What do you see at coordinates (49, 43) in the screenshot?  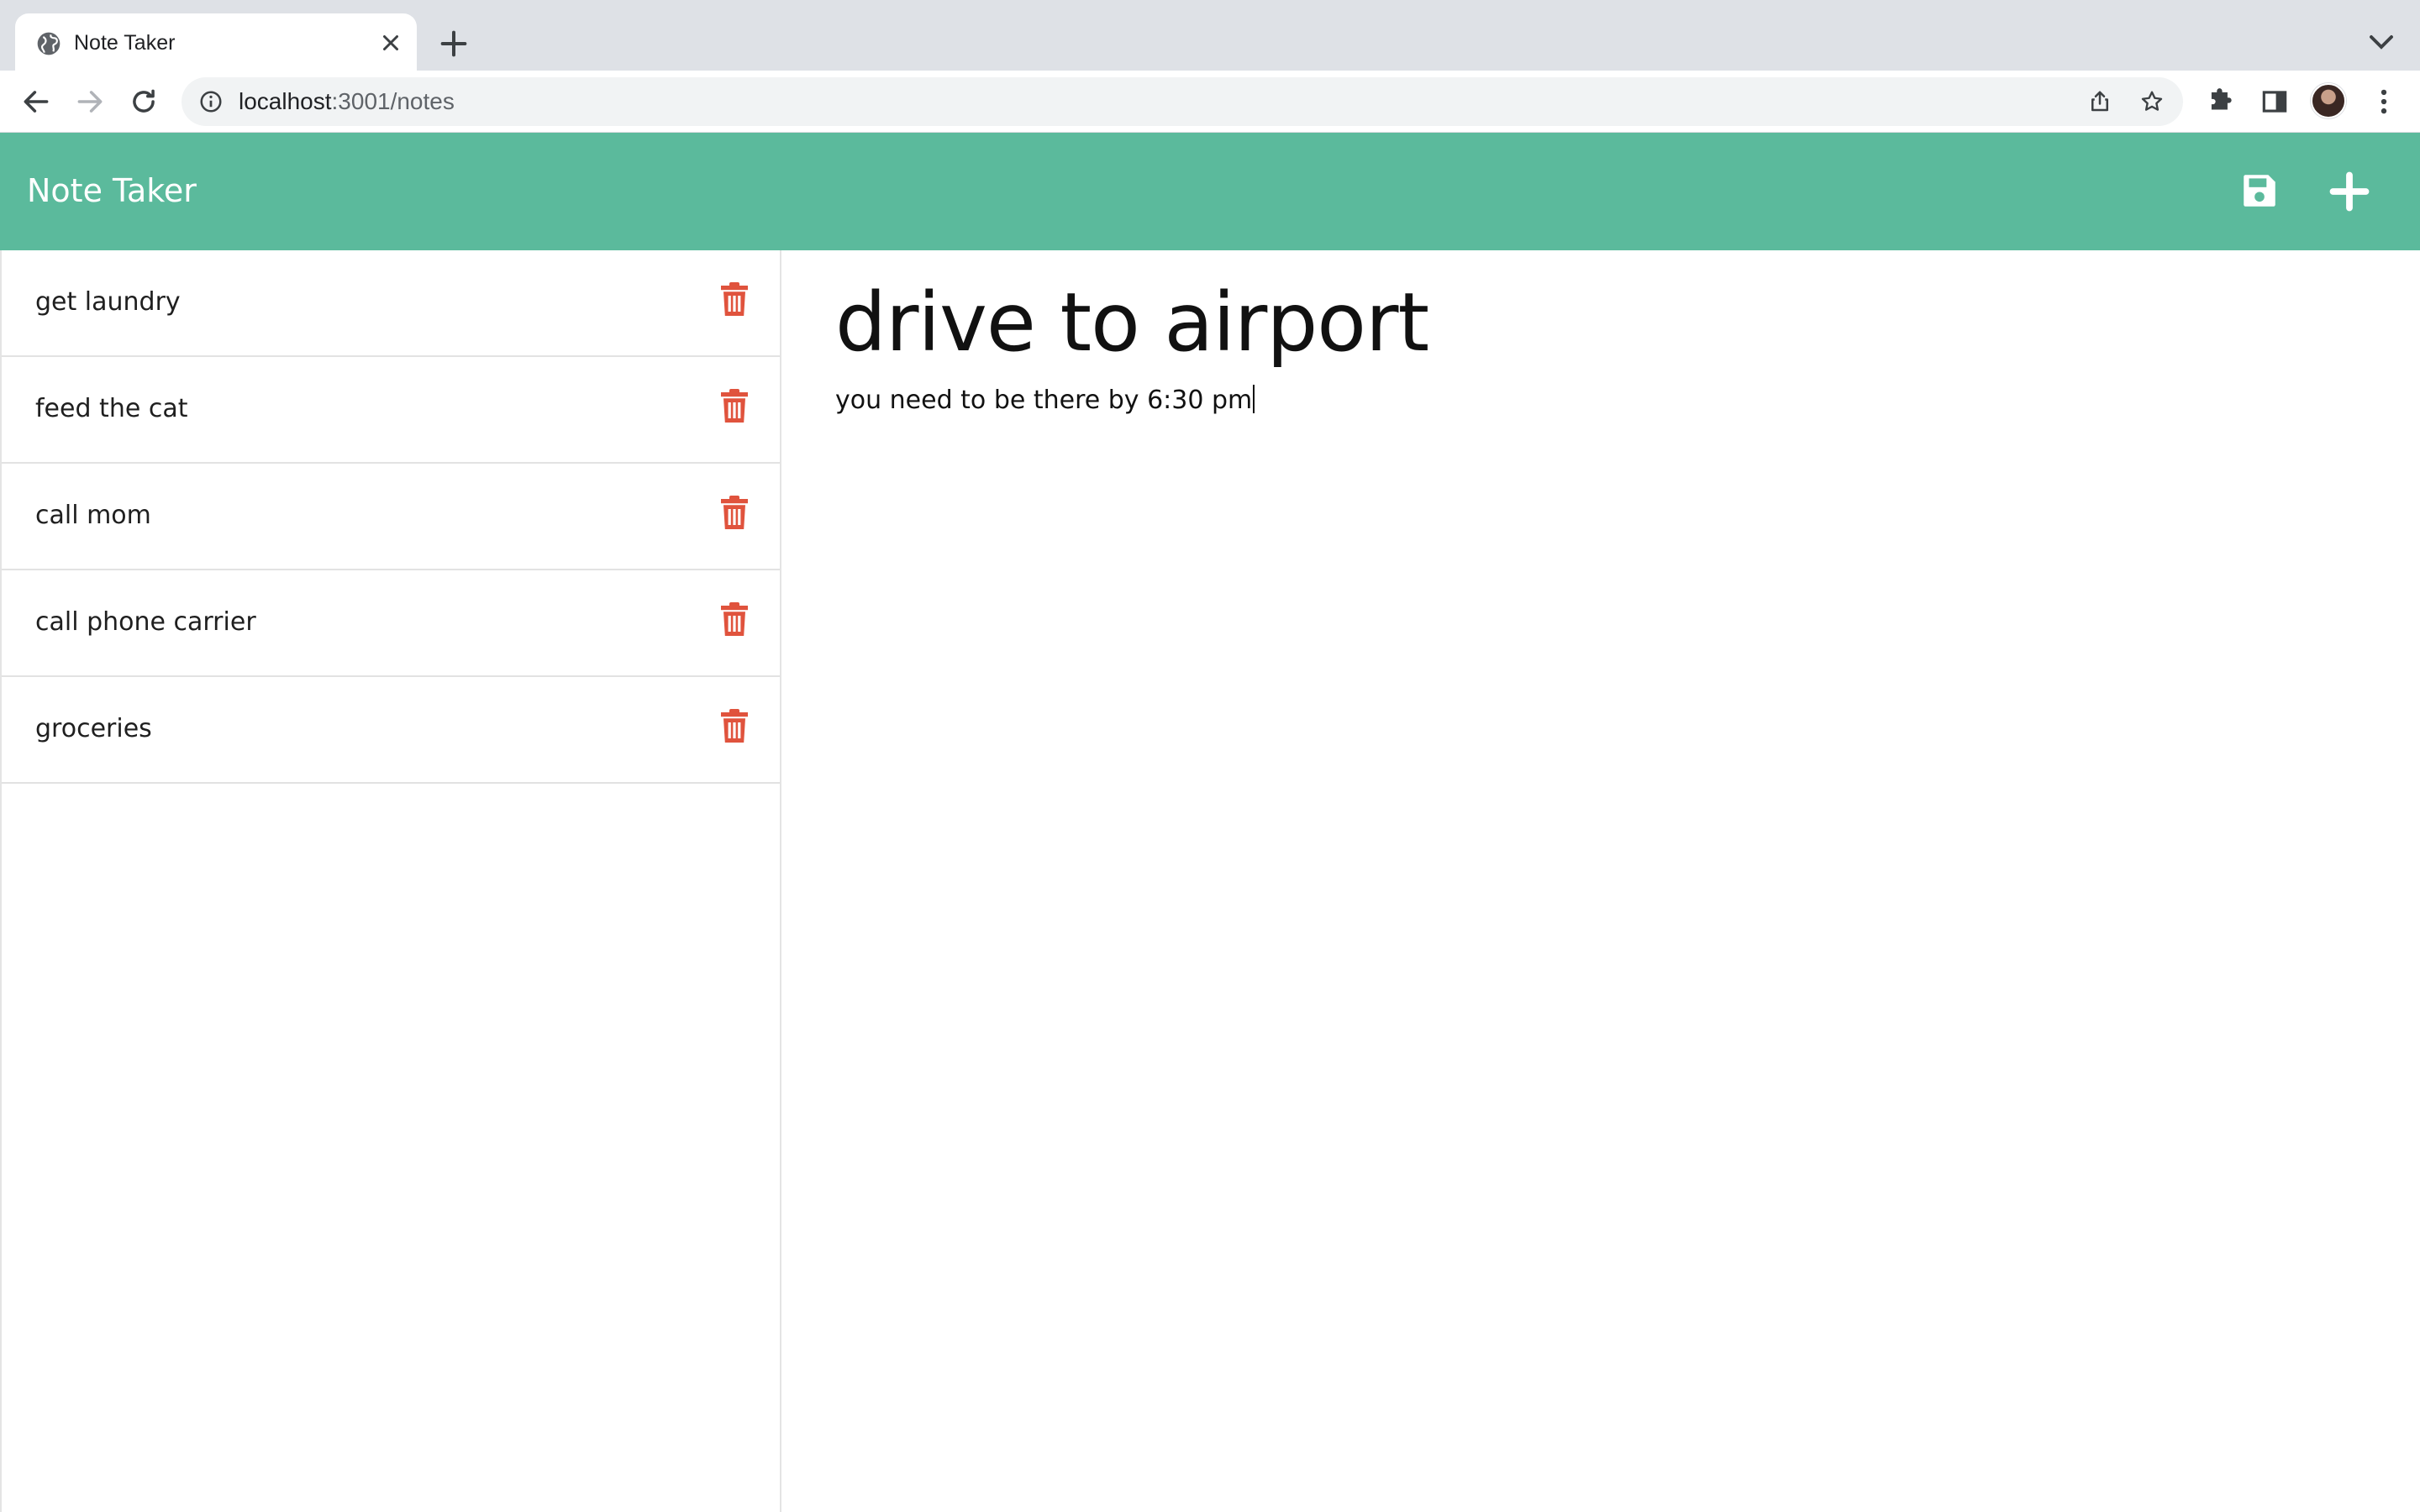 I see `globe-icon` at bounding box center [49, 43].